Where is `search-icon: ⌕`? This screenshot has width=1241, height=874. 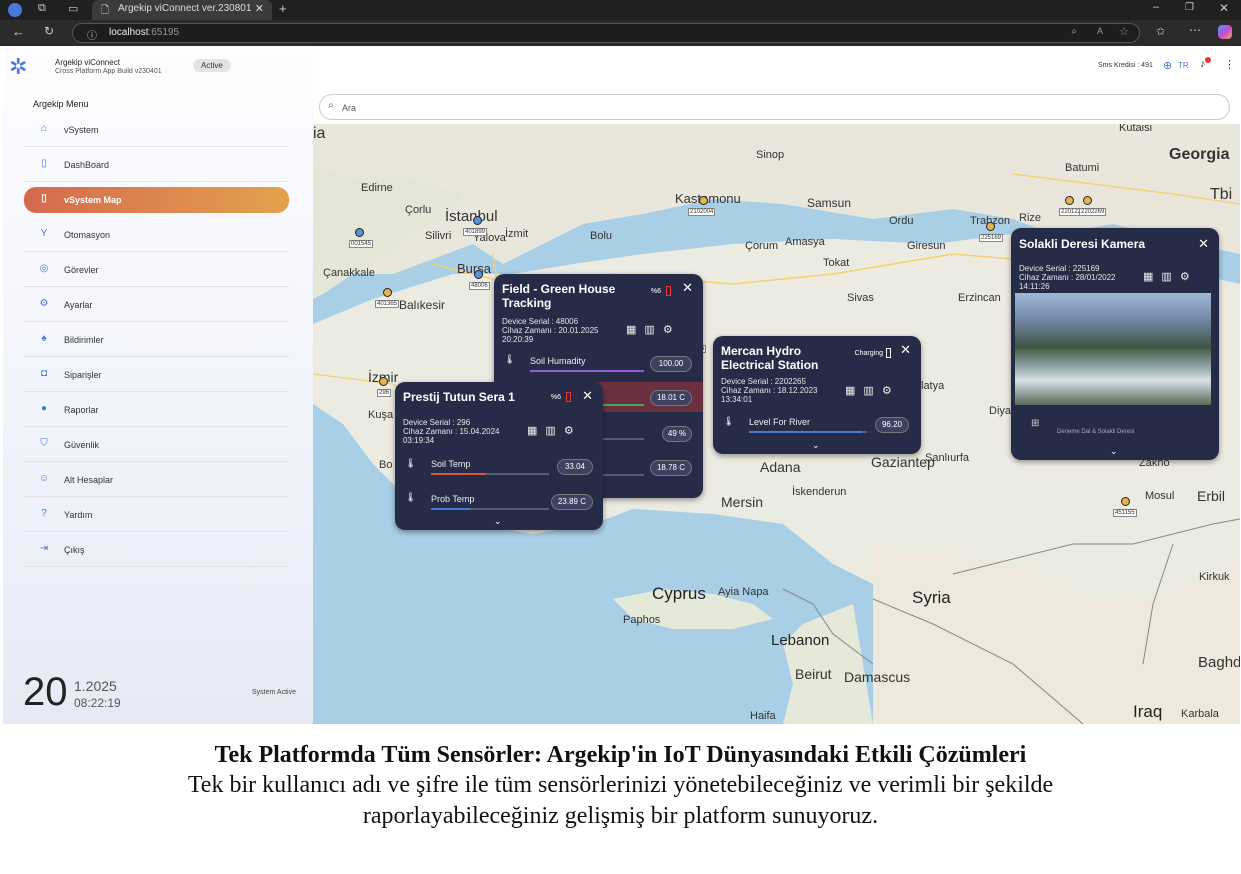 search-icon: ⌕ is located at coordinates (331, 105).